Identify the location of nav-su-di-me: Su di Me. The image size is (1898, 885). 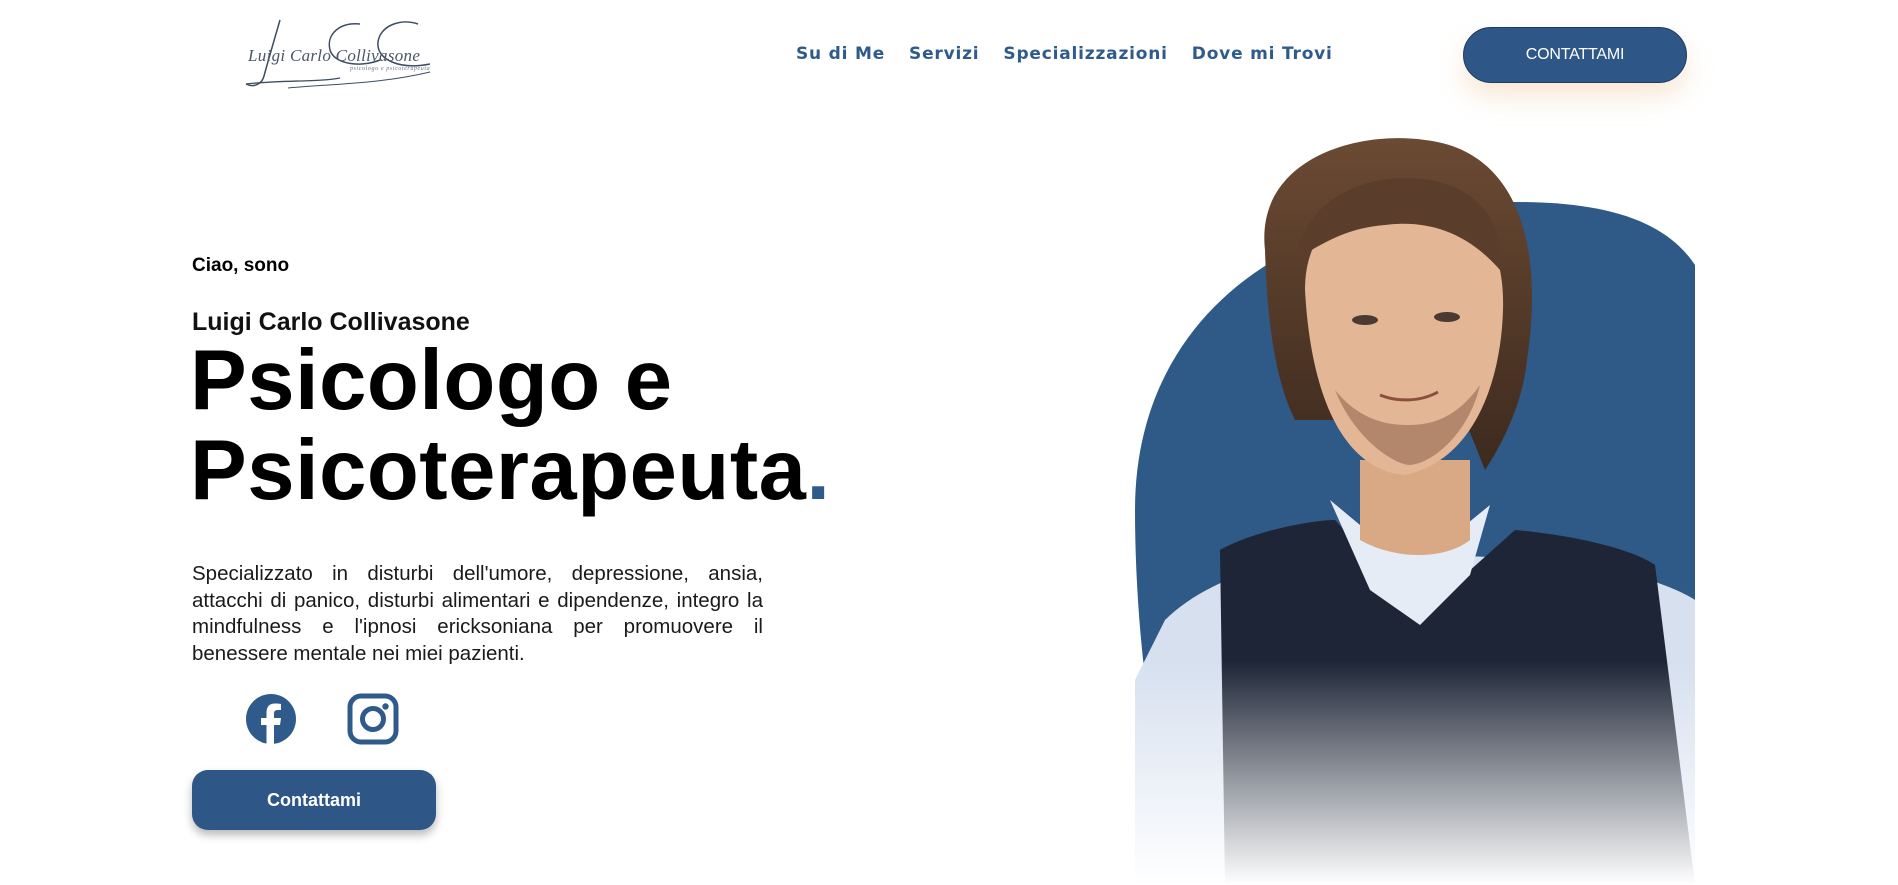
(840, 54).